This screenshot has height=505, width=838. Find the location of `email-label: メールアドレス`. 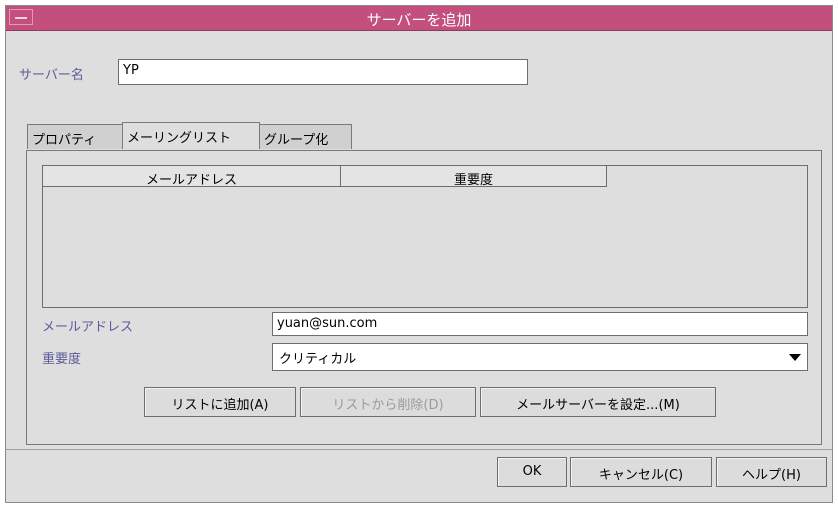

email-label: メールアドレス is located at coordinates (88, 327).